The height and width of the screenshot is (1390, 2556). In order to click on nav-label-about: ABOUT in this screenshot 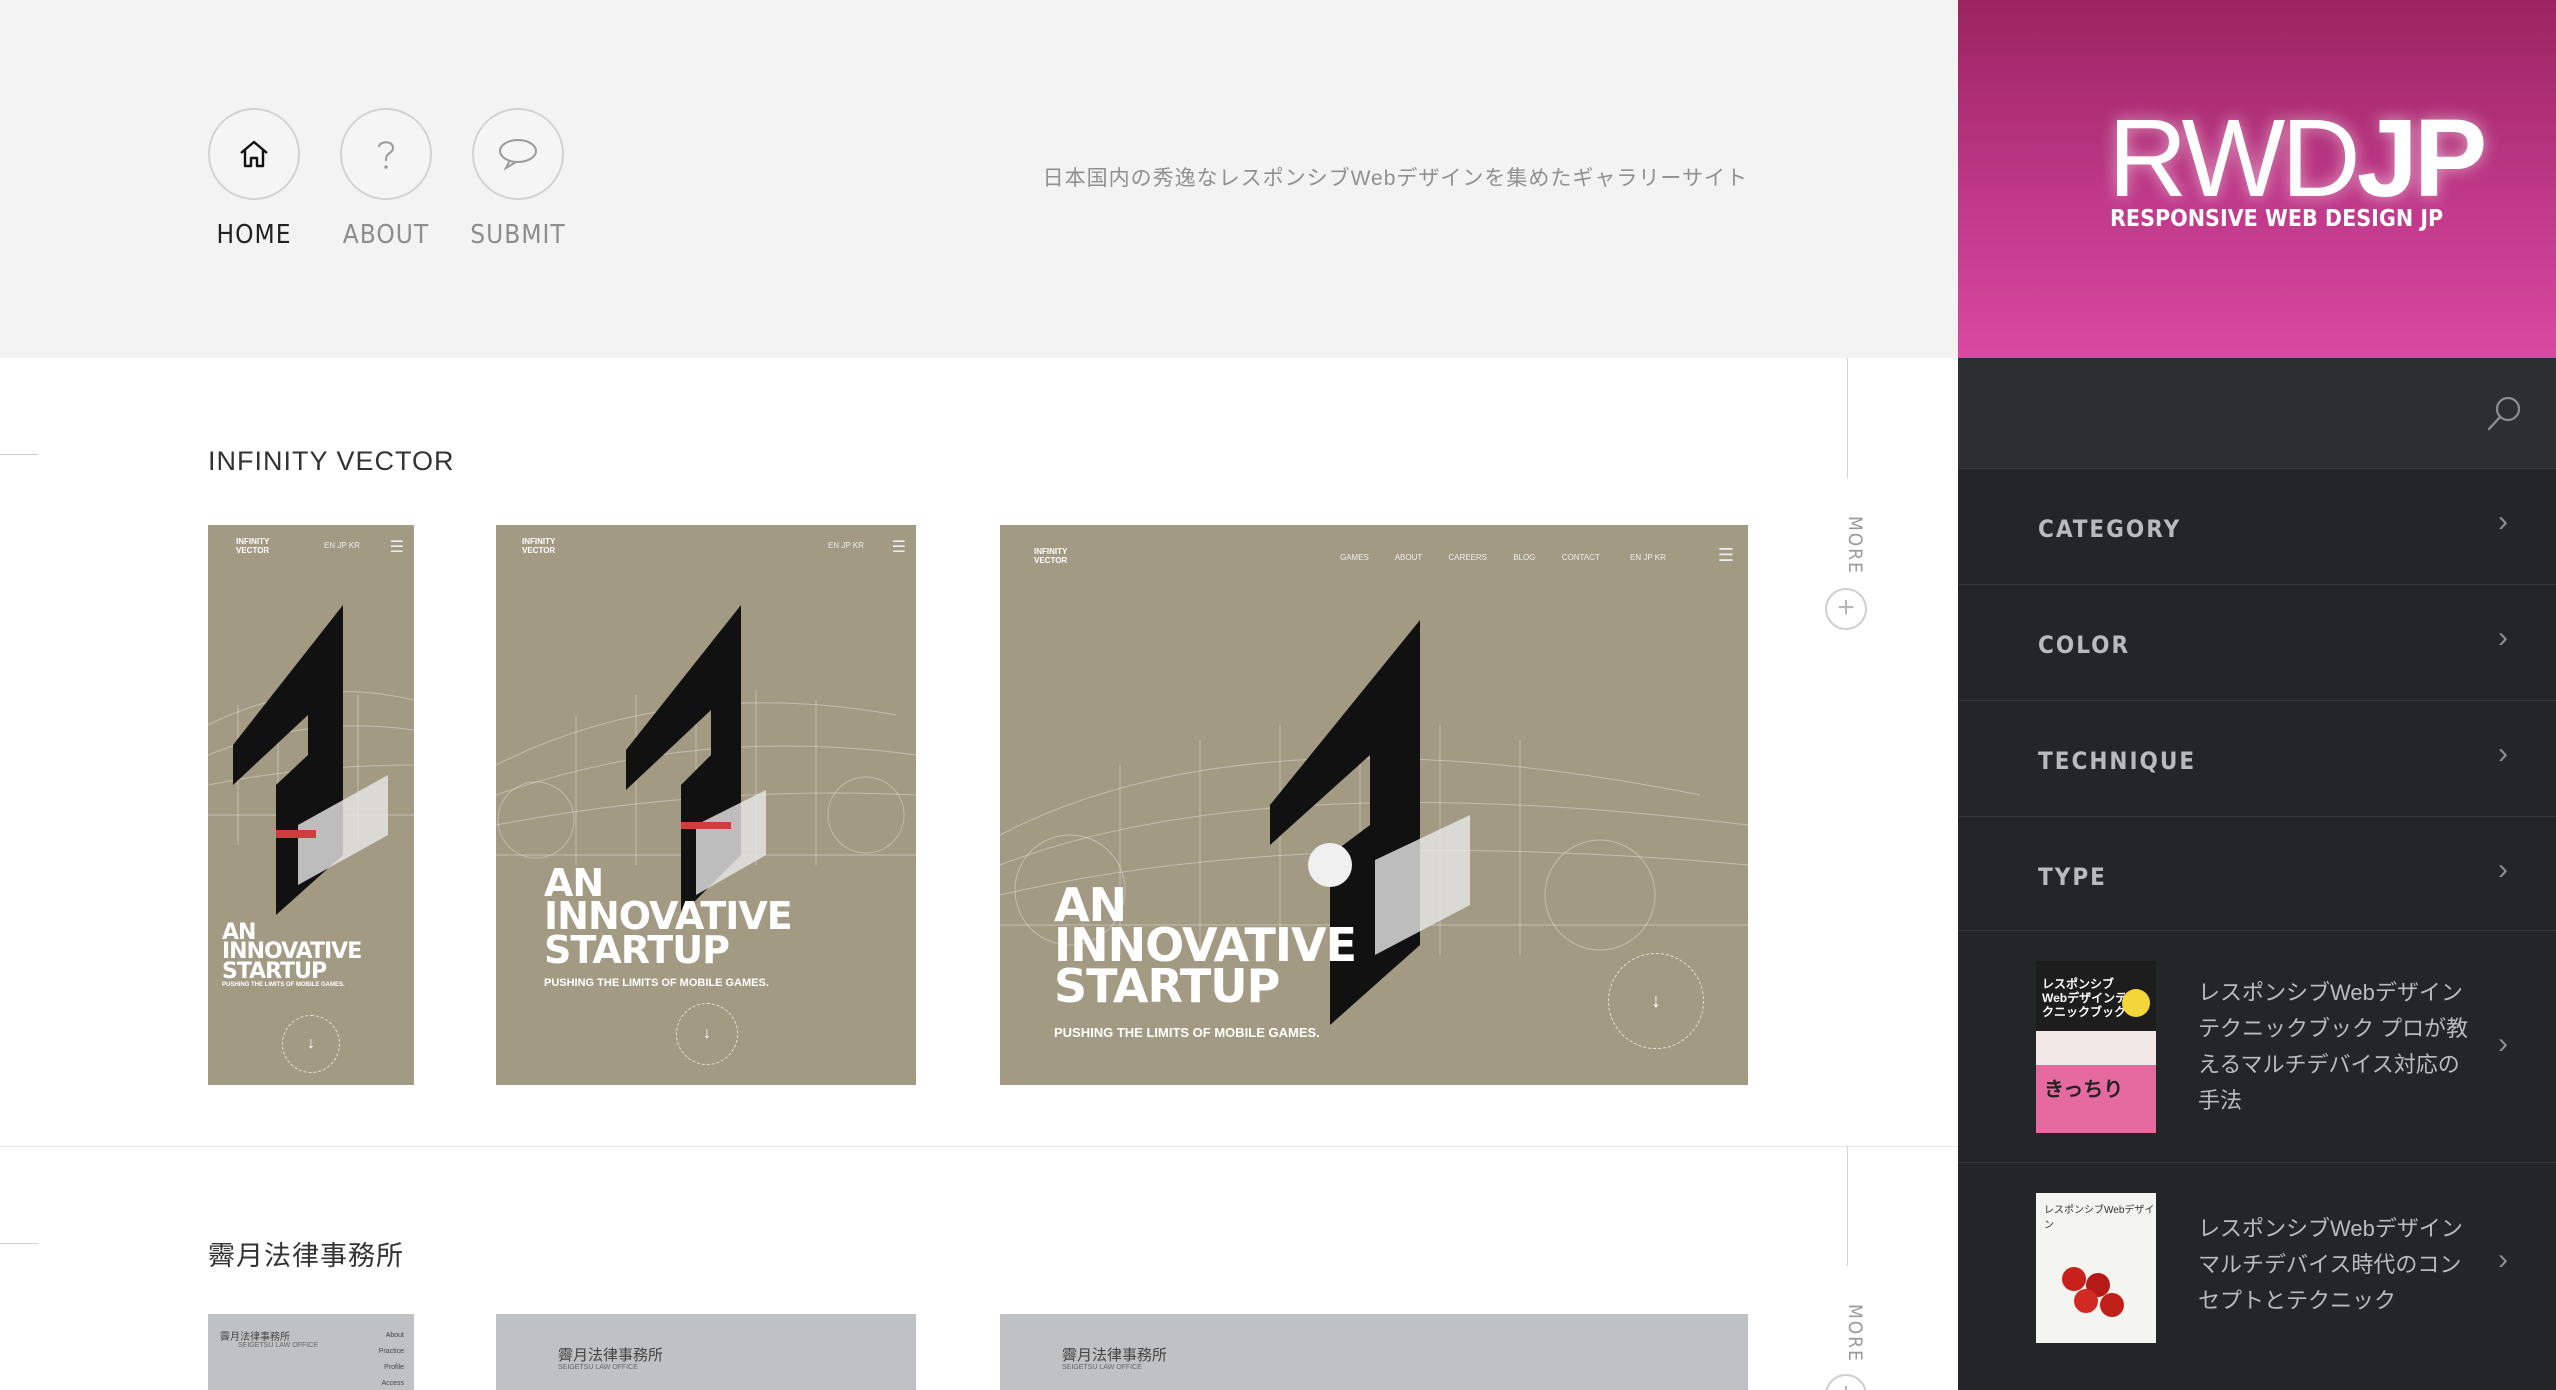, I will do `click(386, 235)`.